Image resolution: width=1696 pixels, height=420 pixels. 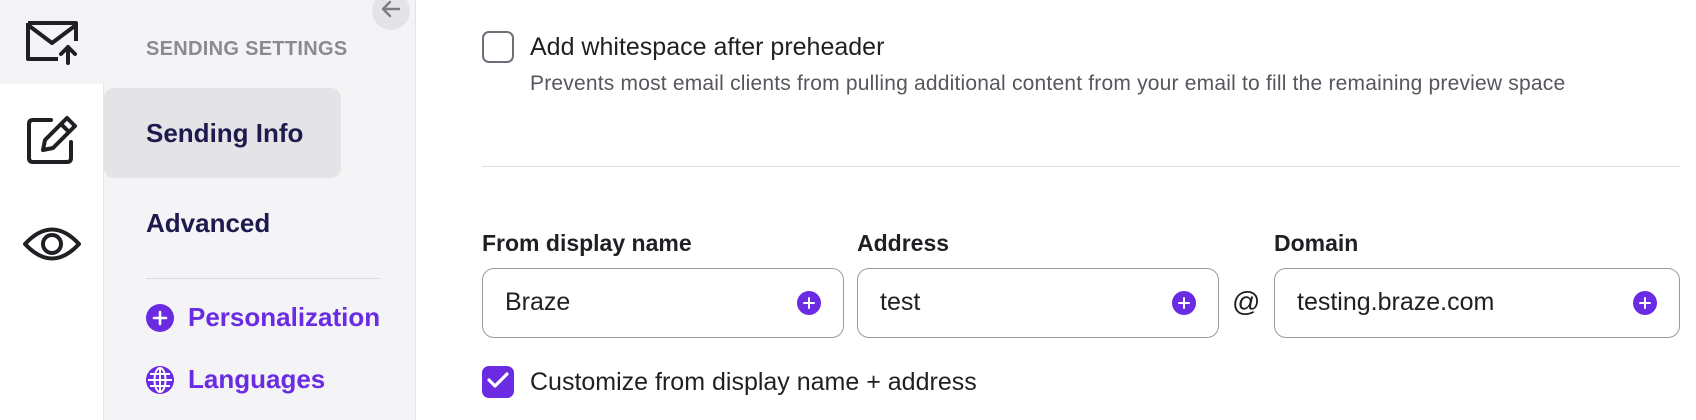 I want to click on arrow-left-icon, so click(x=391, y=12).